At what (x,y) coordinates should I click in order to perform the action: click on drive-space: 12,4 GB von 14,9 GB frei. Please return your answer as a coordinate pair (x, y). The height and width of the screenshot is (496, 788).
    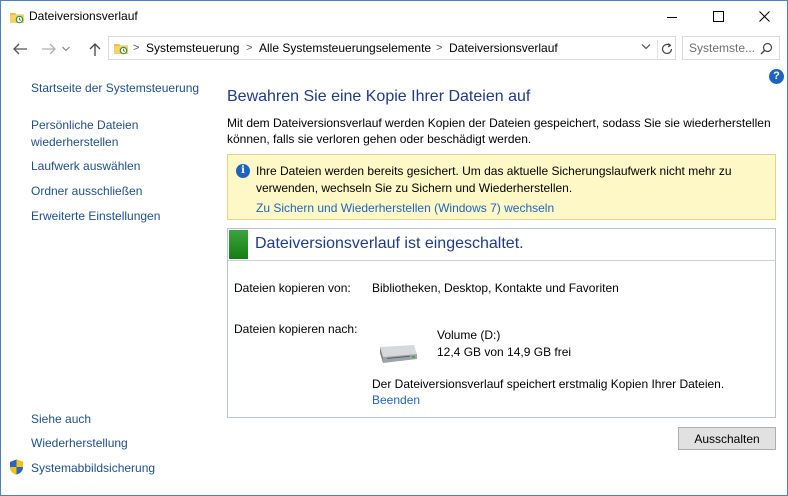
    Looking at the image, I should click on (504, 352).